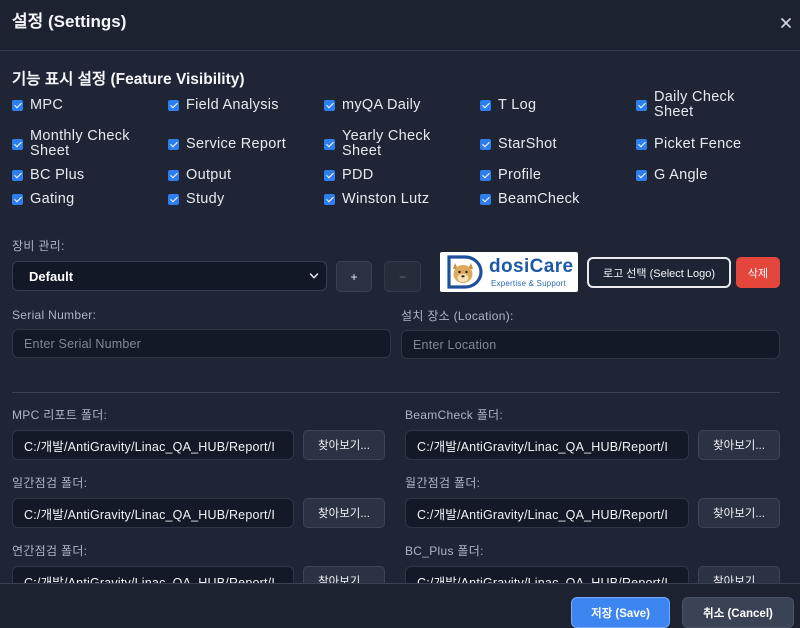  I want to click on feature-label-field-analysis: Field Analysis, so click(232, 104).